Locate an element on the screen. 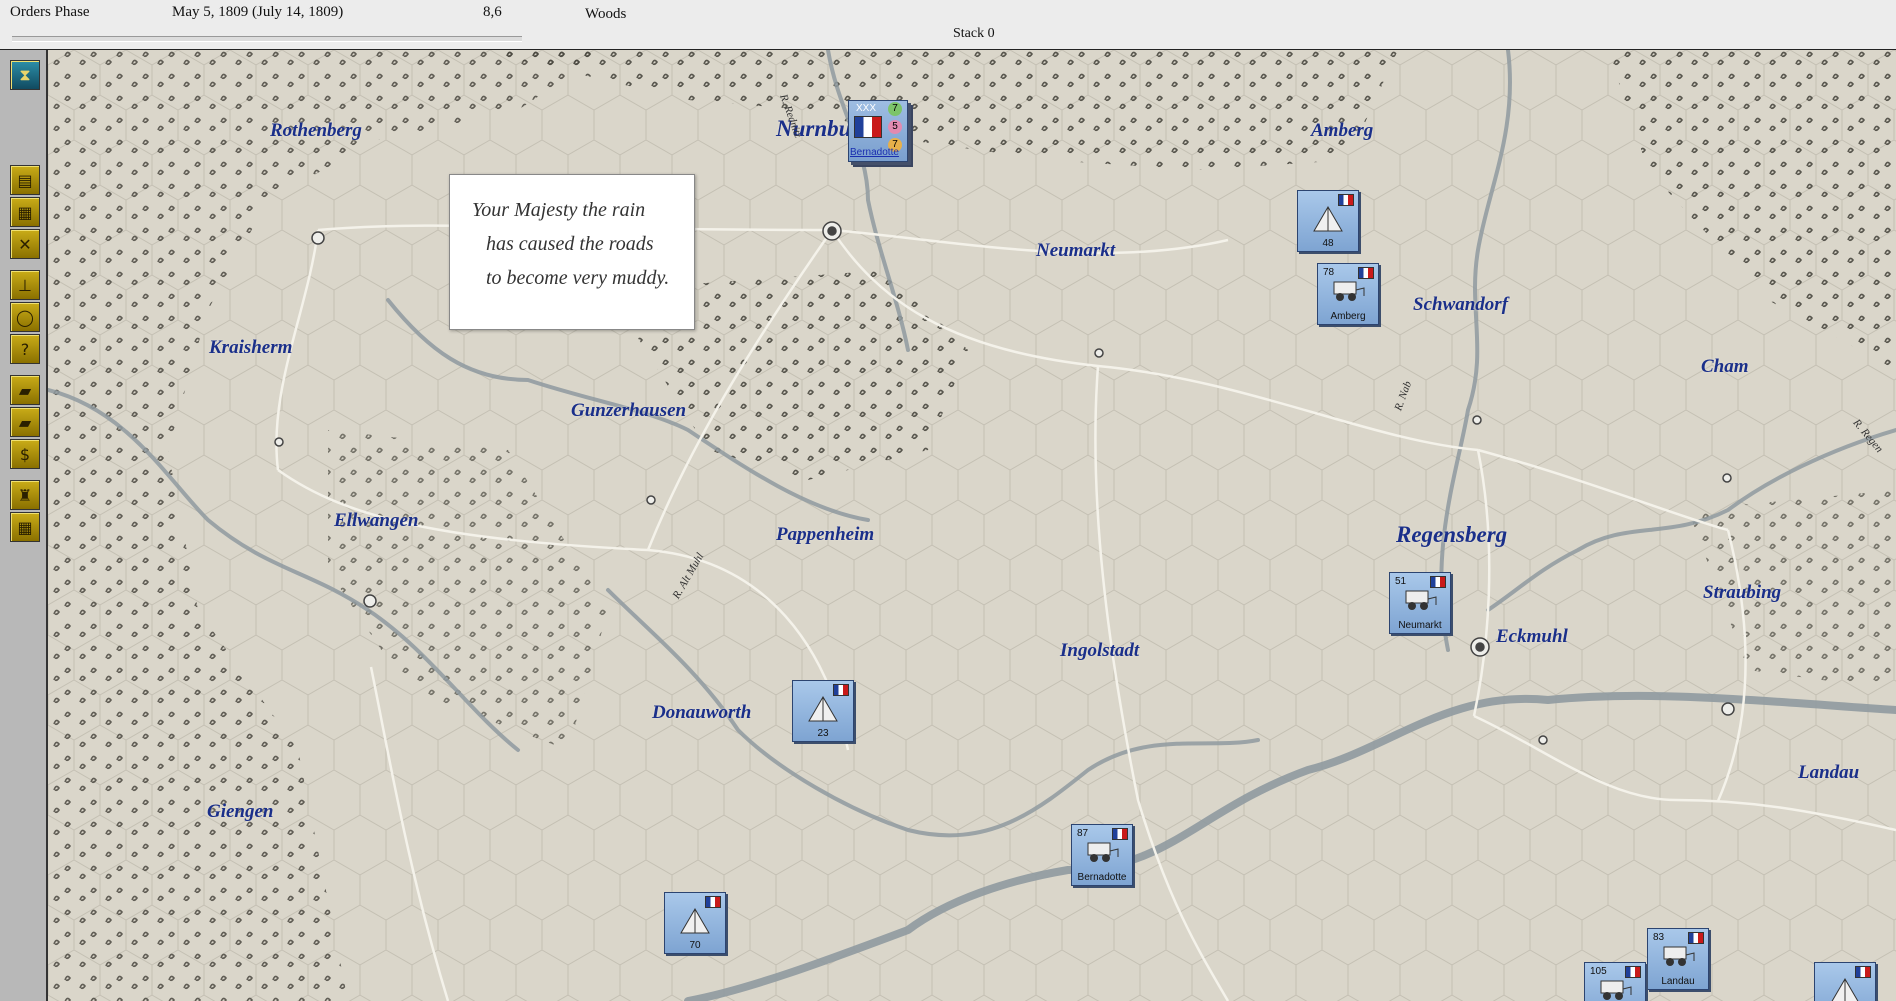 This screenshot has width=1896, height=1001. depot-unit is located at coordinates (1845, 981).